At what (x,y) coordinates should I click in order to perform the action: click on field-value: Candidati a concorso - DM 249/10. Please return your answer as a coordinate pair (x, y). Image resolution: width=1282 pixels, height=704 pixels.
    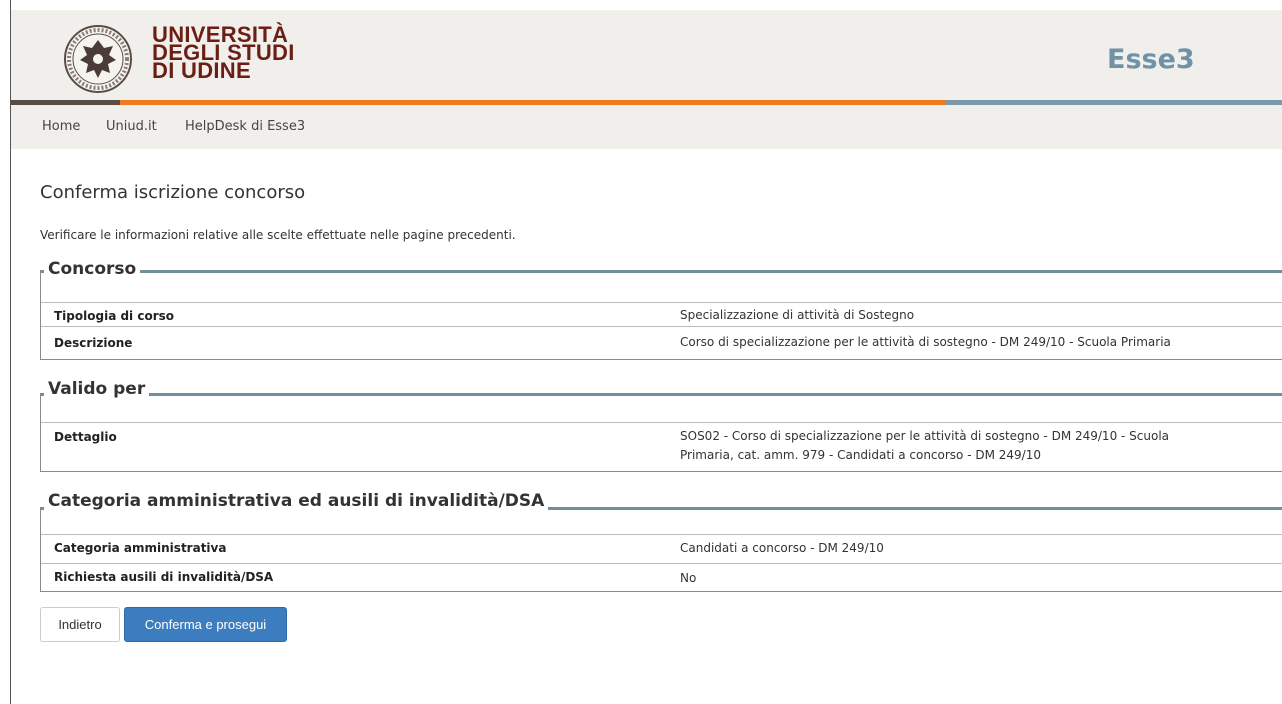
    Looking at the image, I should click on (782, 548).